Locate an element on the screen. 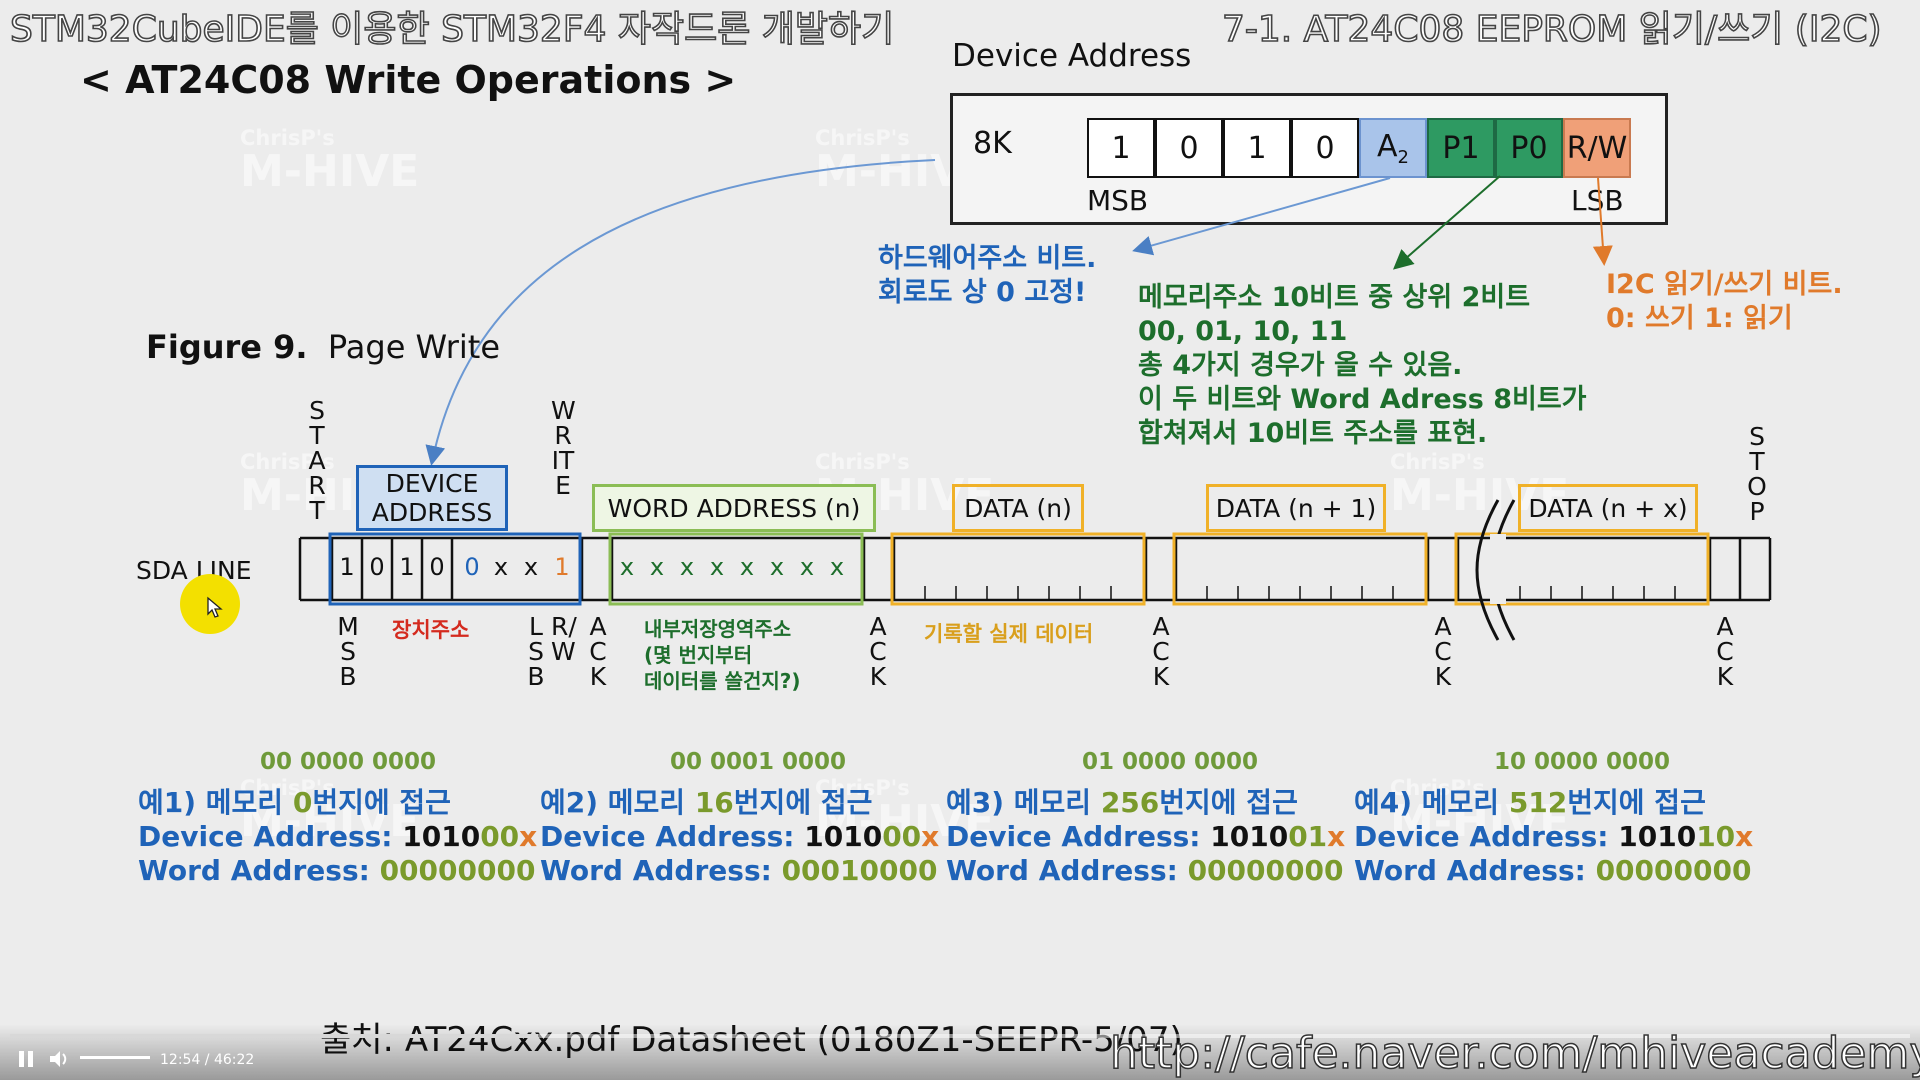 The image size is (1920, 1080). lsb-label: LSB is located at coordinates (536, 651).